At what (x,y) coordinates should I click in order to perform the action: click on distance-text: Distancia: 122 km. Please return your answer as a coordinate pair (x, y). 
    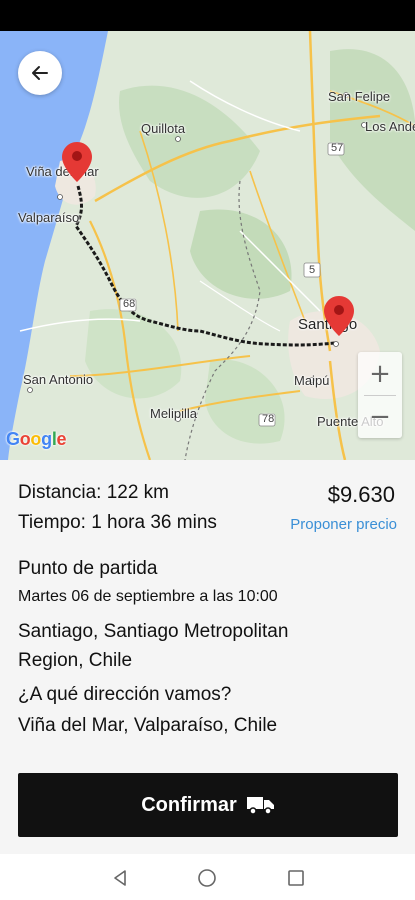
    Looking at the image, I should click on (94, 492).